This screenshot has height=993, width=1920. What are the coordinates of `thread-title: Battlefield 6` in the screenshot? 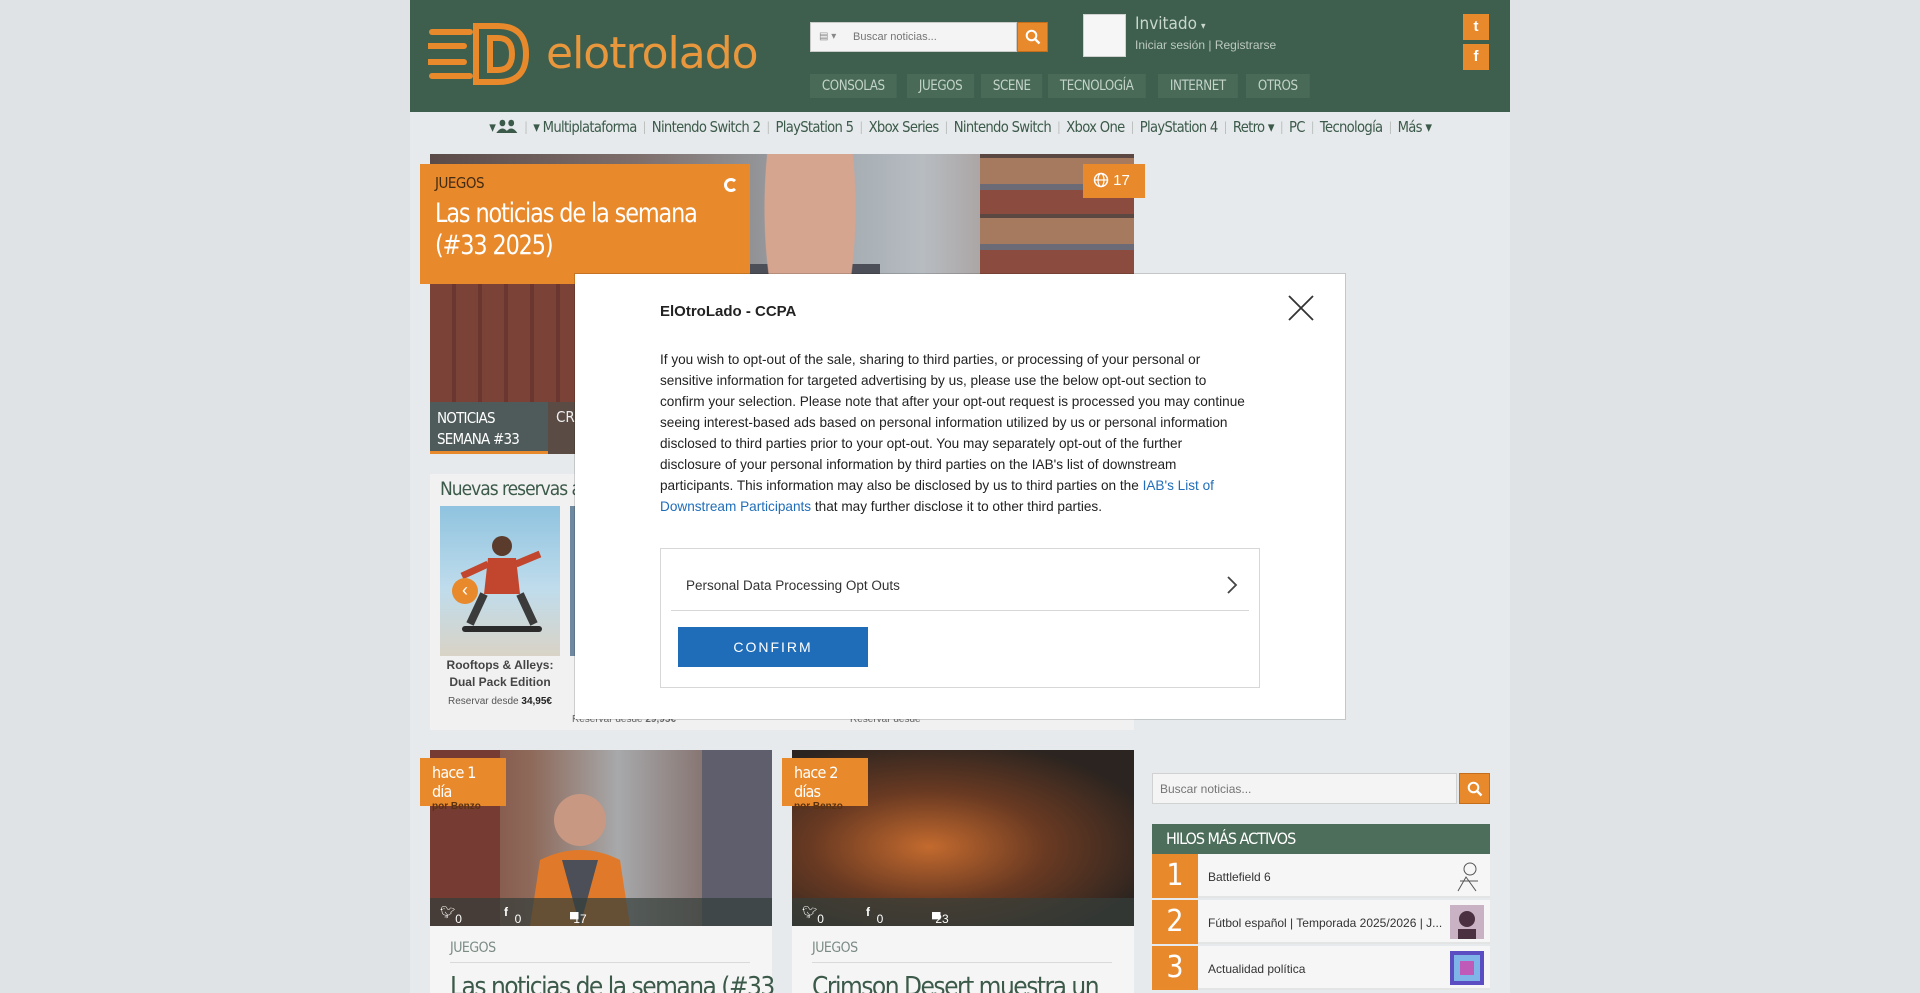 It's located at (1239, 877).